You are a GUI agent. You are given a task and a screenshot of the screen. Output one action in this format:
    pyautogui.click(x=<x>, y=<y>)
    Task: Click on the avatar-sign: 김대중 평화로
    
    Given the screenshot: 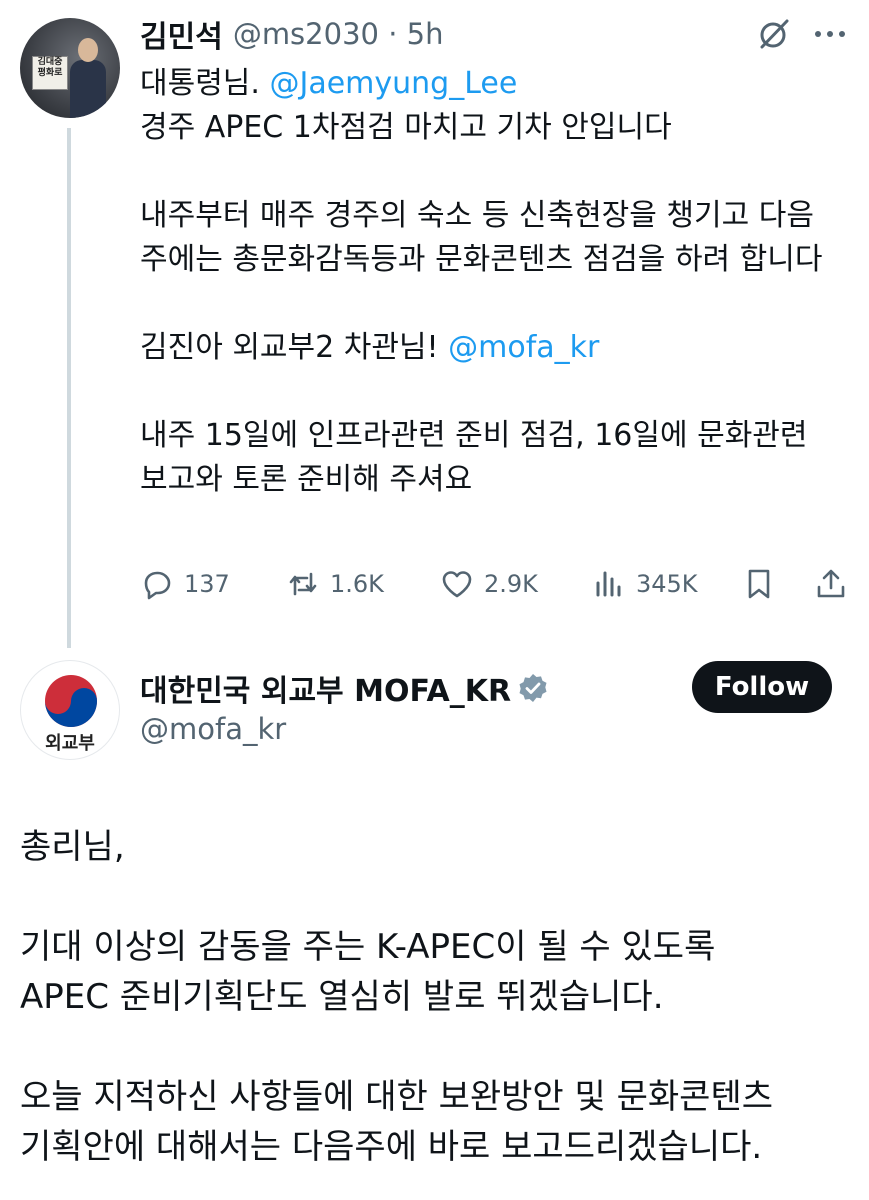 What is the action you would take?
    pyautogui.click(x=50, y=73)
    